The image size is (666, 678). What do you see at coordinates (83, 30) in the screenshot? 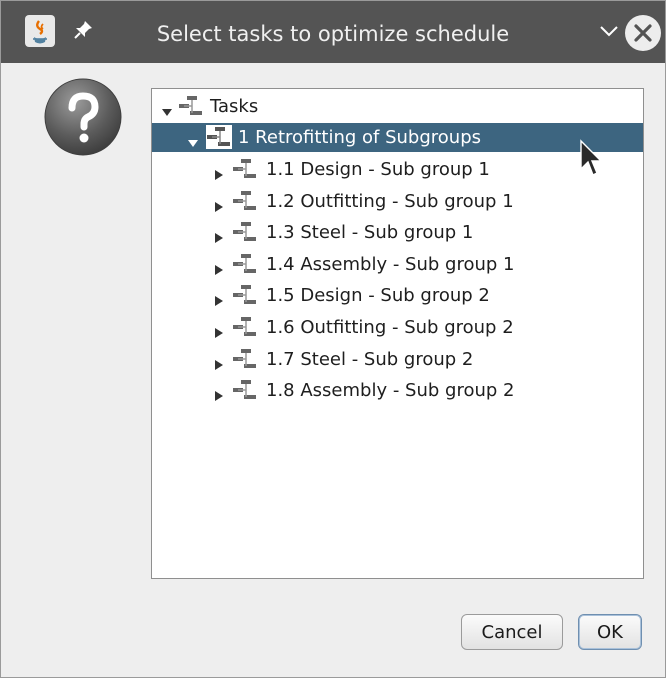
I see `pin-icon` at bounding box center [83, 30].